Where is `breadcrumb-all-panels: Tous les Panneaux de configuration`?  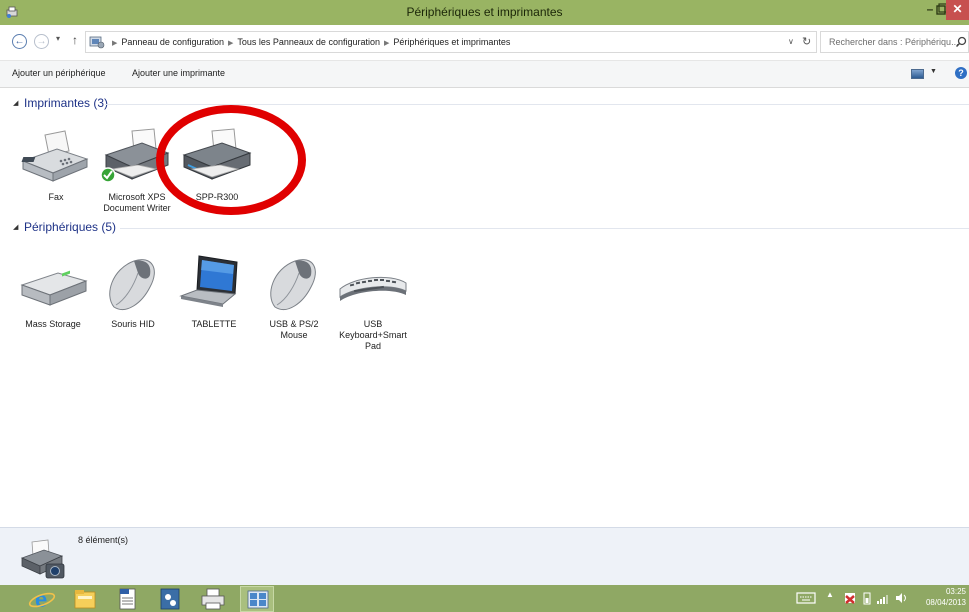
breadcrumb-all-panels: Tous les Panneaux de configuration is located at coordinates (308, 42).